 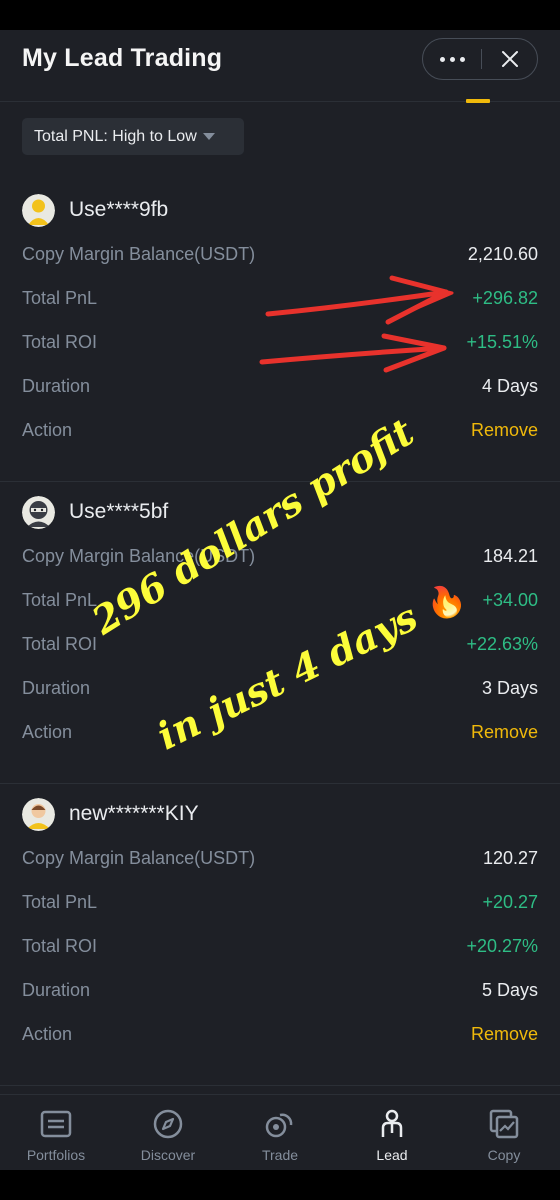 I want to click on trade-icon, so click(x=279, y=1125).